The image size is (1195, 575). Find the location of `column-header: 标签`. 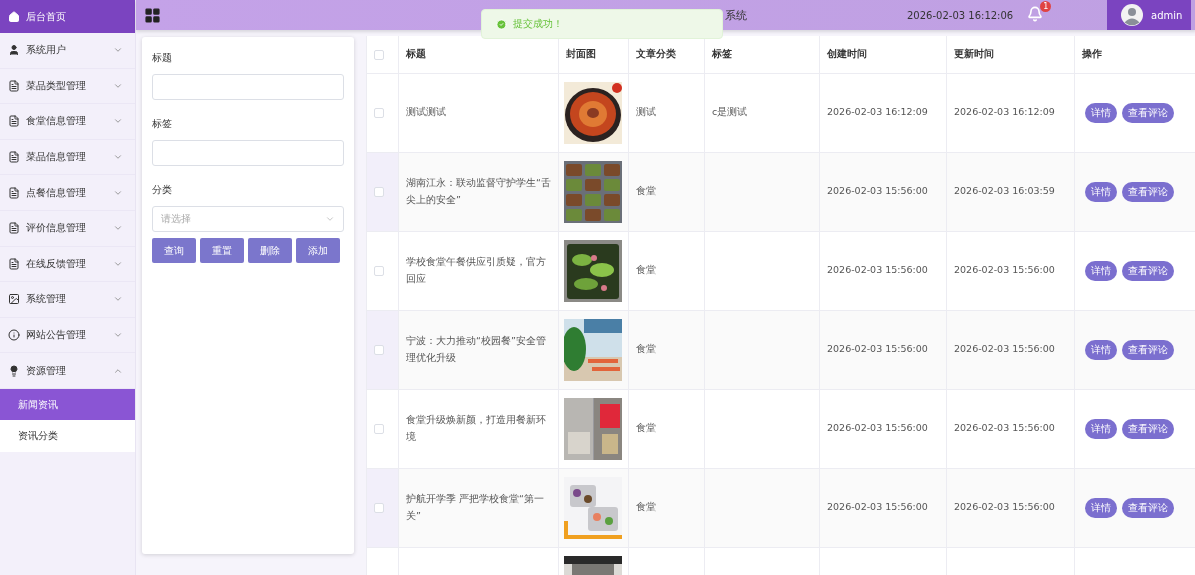

column-header: 标签 is located at coordinates (762, 54).